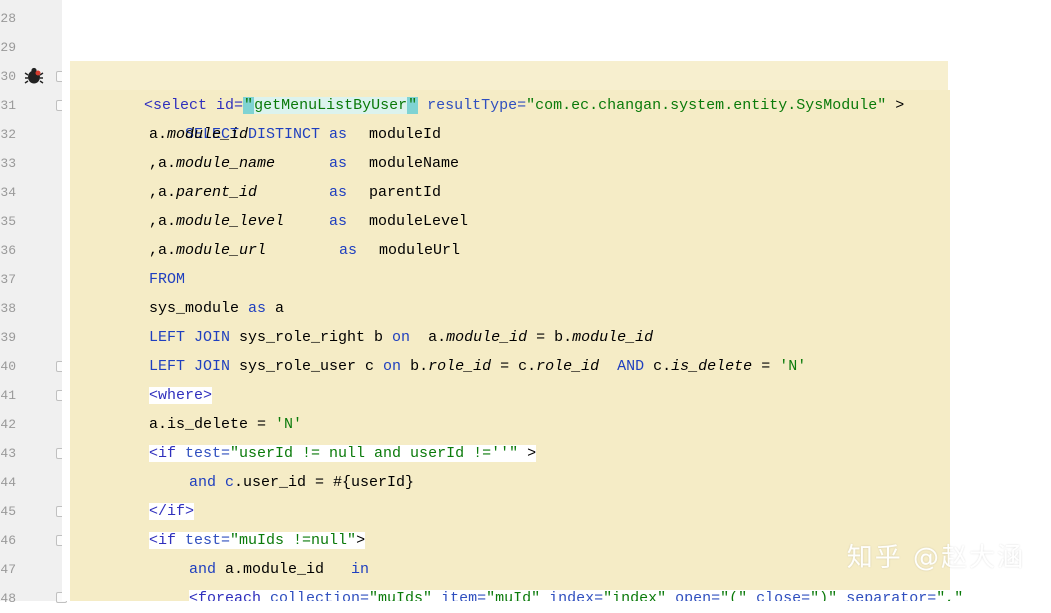  I want to click on table-name: sys_role_user c, so click(307, 366).